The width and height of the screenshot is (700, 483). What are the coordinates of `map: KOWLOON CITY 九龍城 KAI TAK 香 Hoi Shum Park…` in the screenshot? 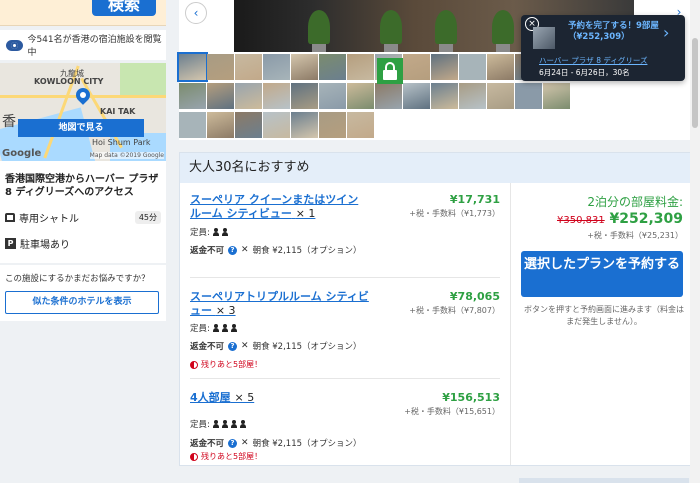 It's located at (83, 112).